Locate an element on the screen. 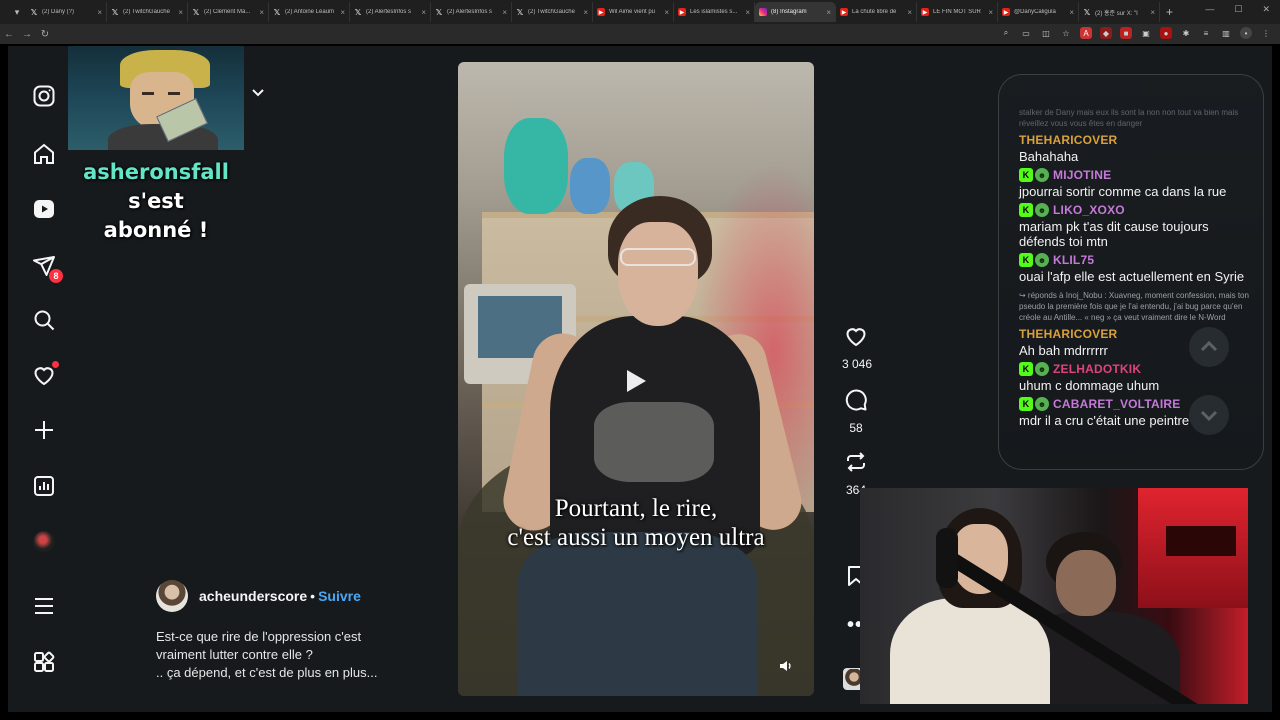 The image size is (1280, 720). tab-title: La chute libre de is located at coordinates (874, 12).